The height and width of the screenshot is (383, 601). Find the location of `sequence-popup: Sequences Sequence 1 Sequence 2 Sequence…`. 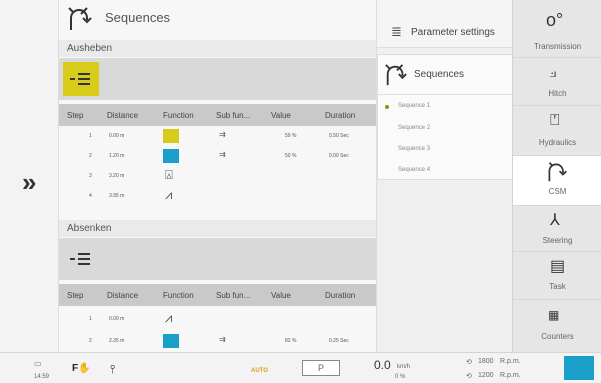

sequence-popup: Sequences Sequence 1 Sequence 2 Sequence… is located at coordinates (445, 117).